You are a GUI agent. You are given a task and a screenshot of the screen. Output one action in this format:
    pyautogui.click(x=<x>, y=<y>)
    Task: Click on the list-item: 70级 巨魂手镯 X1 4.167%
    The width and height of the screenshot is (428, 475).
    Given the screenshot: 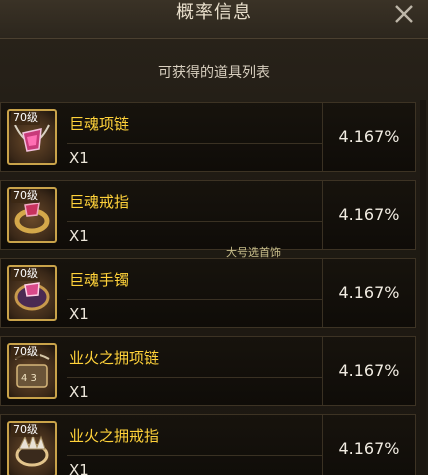 What is the action you would take?
    pyautogui.click(x=208, y=293)
    